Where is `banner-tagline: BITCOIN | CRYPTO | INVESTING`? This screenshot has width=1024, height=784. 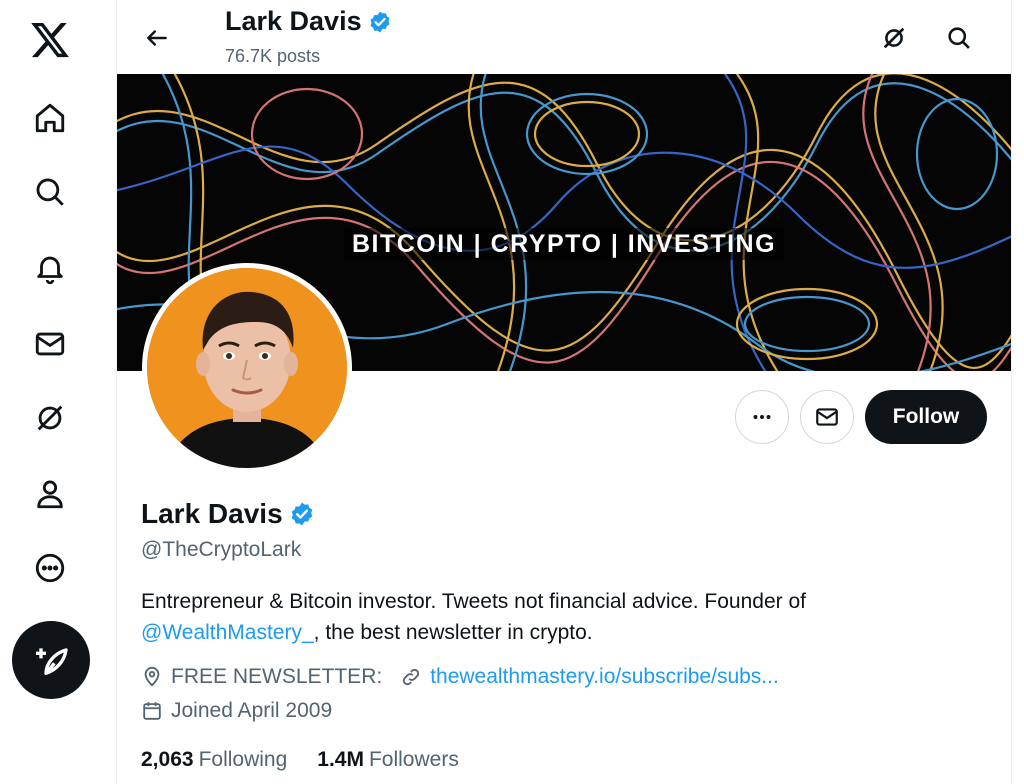
banner-tagline: BITCOIN | CRYPTO | INVESTING is located at coordinates (564, 244).